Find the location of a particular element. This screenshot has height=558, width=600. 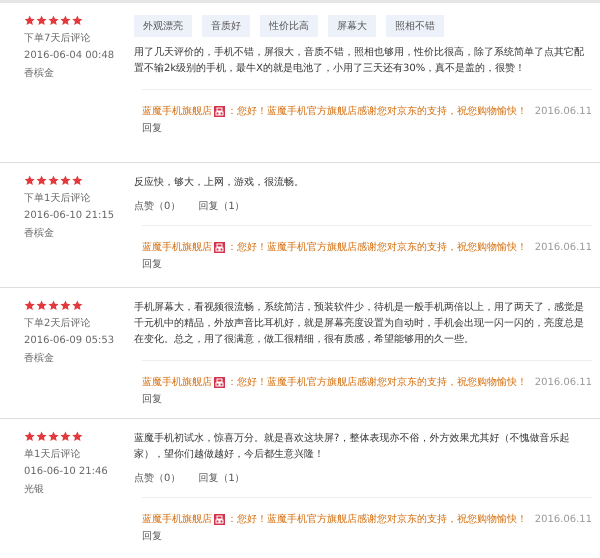

product-variant: 光银 is located at coordinates (34, 489).